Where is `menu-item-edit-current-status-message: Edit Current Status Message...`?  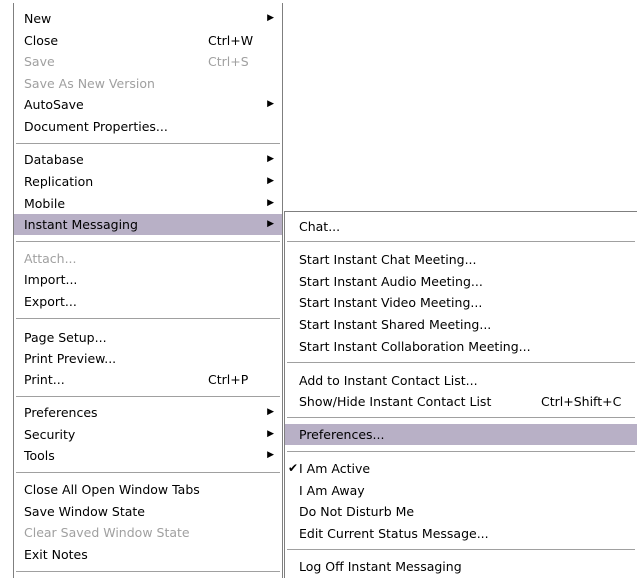
menu-item-edit-current-status-message: Edit Current Status Message... is located at coordinates (461, 533).